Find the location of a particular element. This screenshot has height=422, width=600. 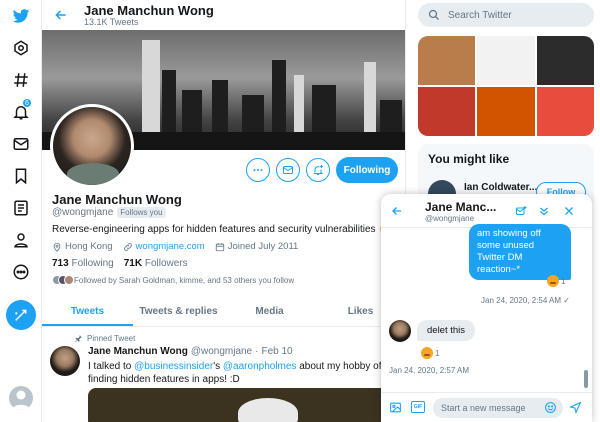

twitter-logo-icon is located at coordinates (21, 16).